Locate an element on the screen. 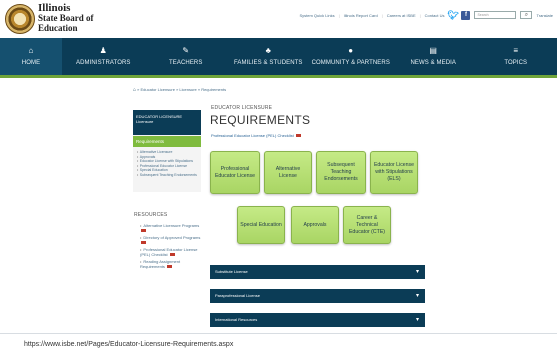  family-icon: ♣ is located at coordinates (268, 50).